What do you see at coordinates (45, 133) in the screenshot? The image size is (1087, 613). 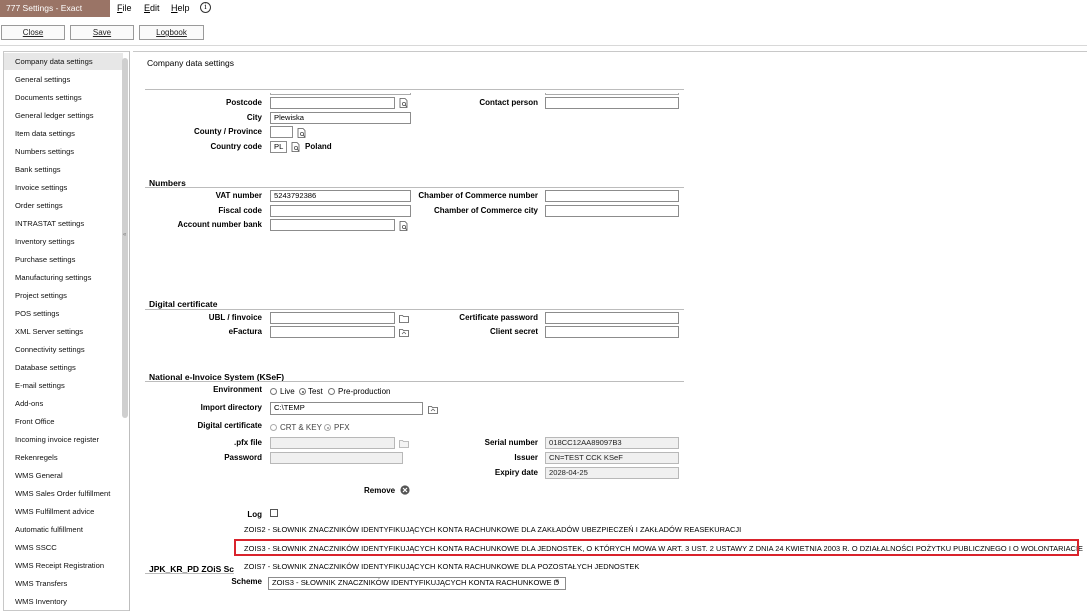 I see `sidebar-item: Item data settings` at bounding box center [45, 133].